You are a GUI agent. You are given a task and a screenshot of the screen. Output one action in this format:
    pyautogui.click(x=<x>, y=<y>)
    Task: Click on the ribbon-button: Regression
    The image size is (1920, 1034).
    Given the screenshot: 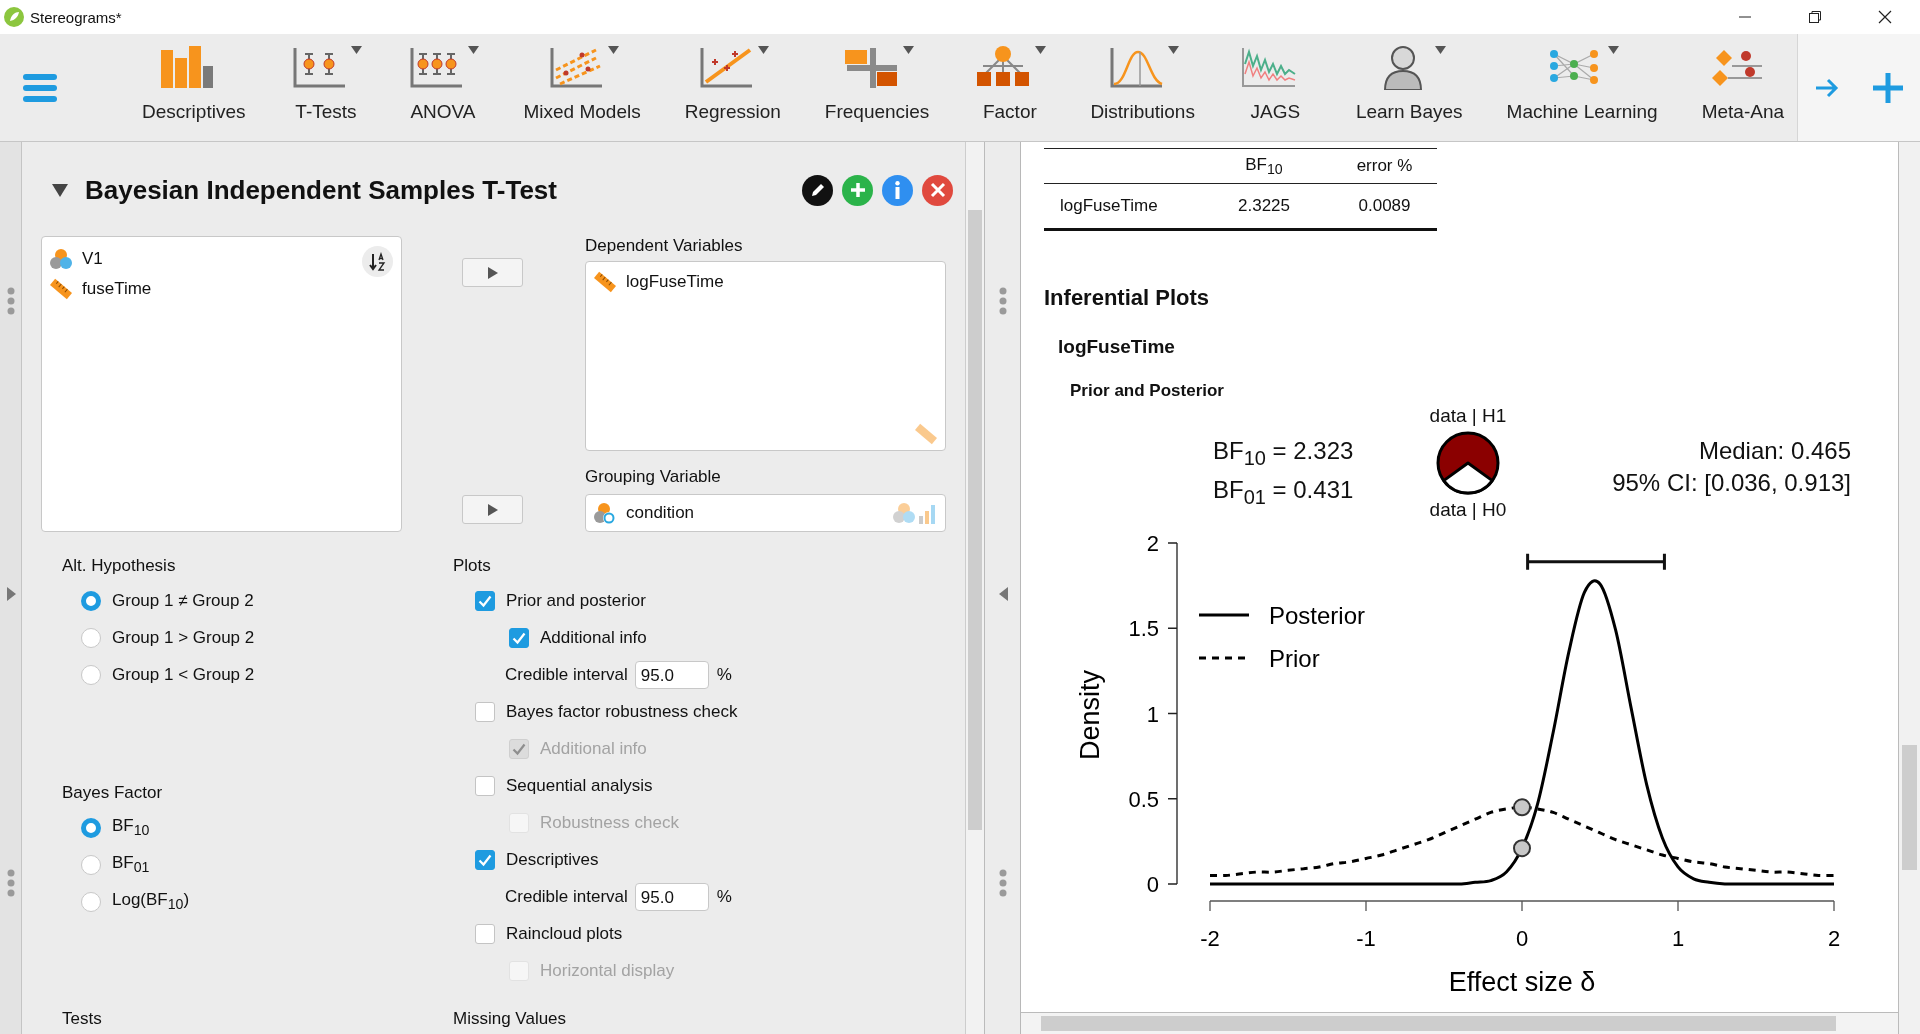 What is the action you would take?
    pyautogui.click(x=732, y=87)
    